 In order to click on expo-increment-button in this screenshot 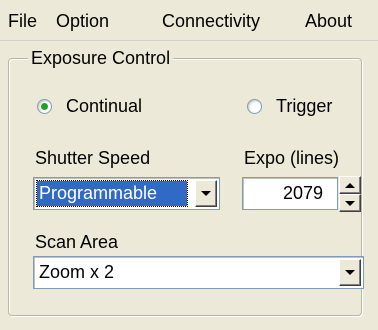, I will do `click(350, 185)`.